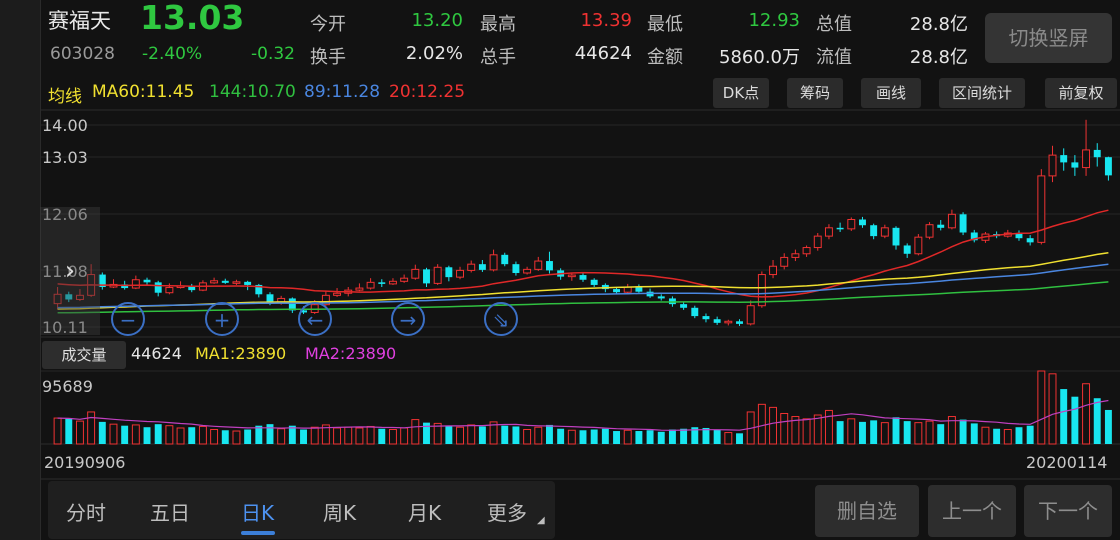 The image size is (1120, 540). Describe the element at coordinates (867, 511) in the screenshot. I see `remove-favorite-button: 删自选` at that location.